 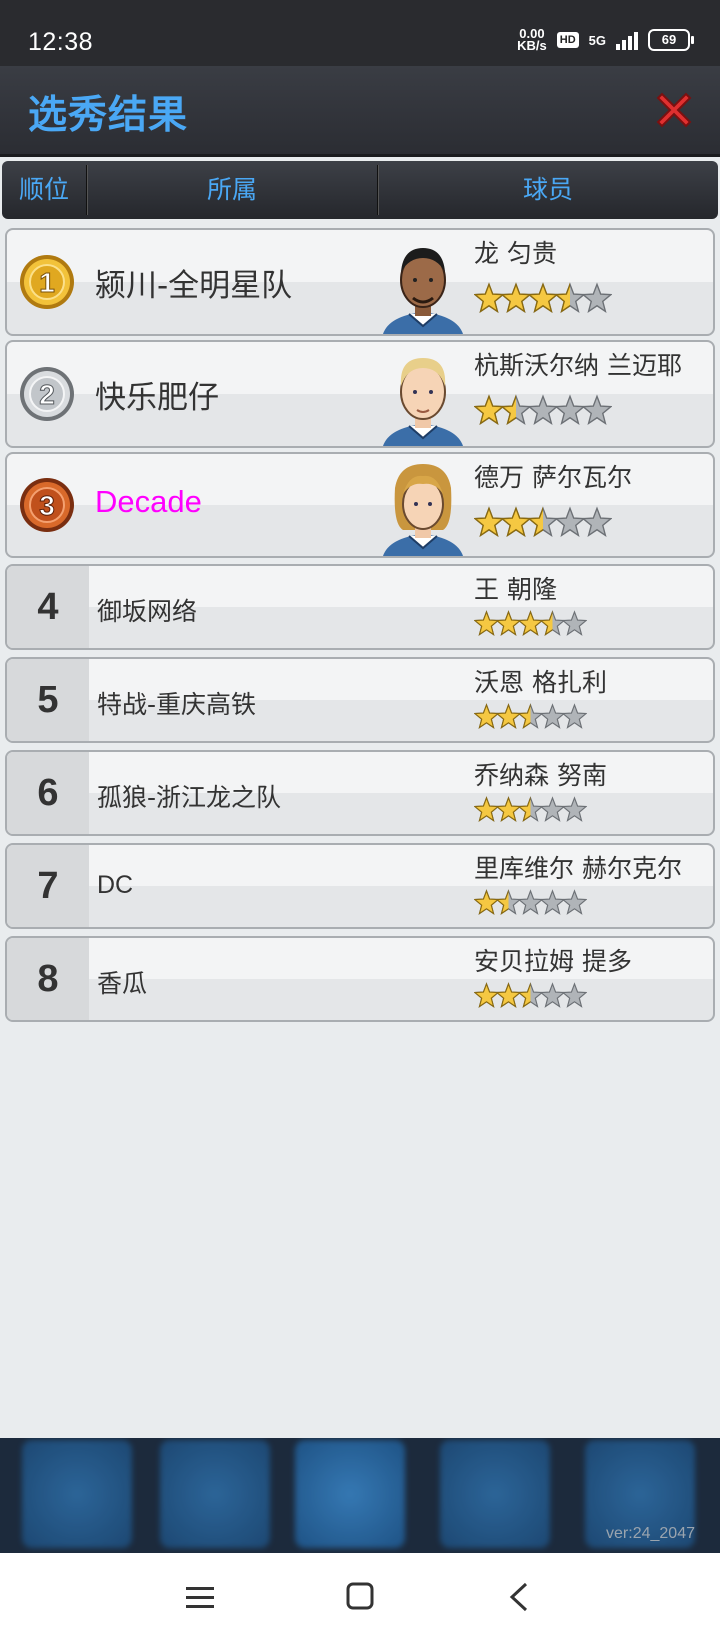 I want to click on bronze-medal-icon: 3, so click(x=47, y=505).